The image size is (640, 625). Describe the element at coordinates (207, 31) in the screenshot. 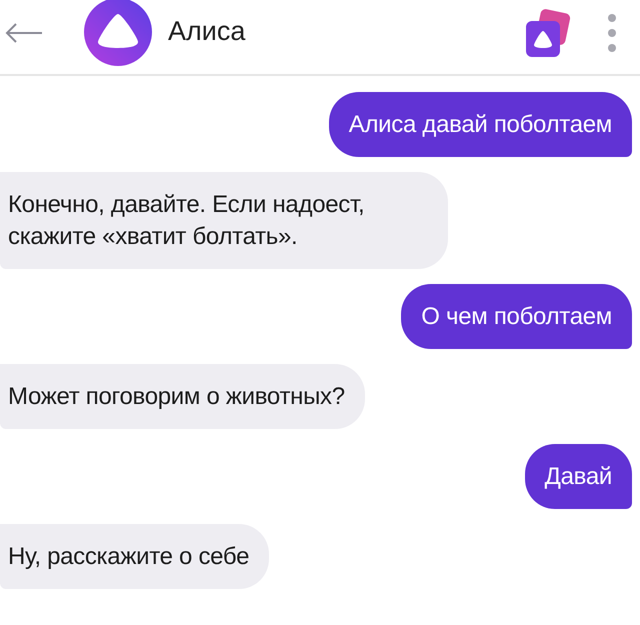

I see `chat-title: Алиса` at that location.